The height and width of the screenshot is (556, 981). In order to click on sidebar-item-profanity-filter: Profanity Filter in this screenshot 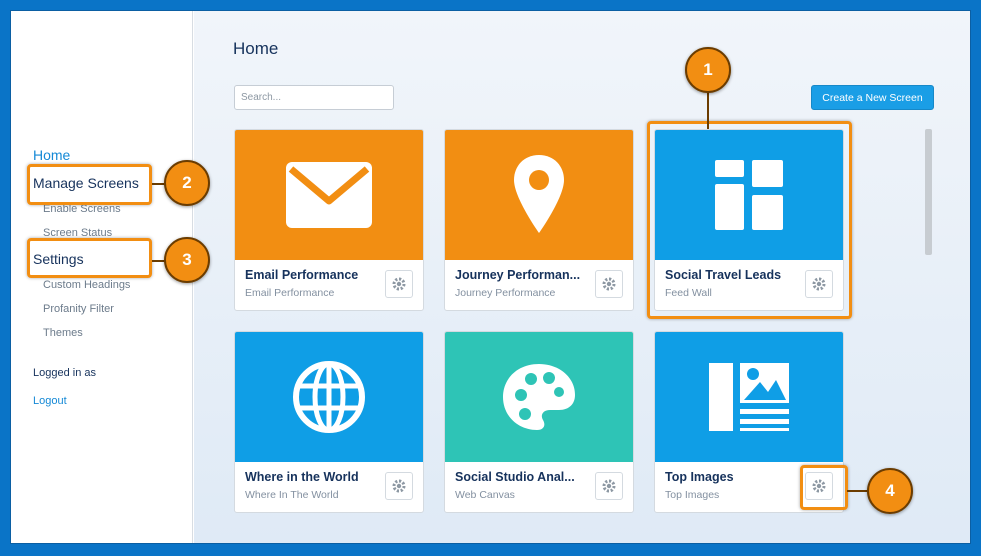, I will do `click(78, 309)`.